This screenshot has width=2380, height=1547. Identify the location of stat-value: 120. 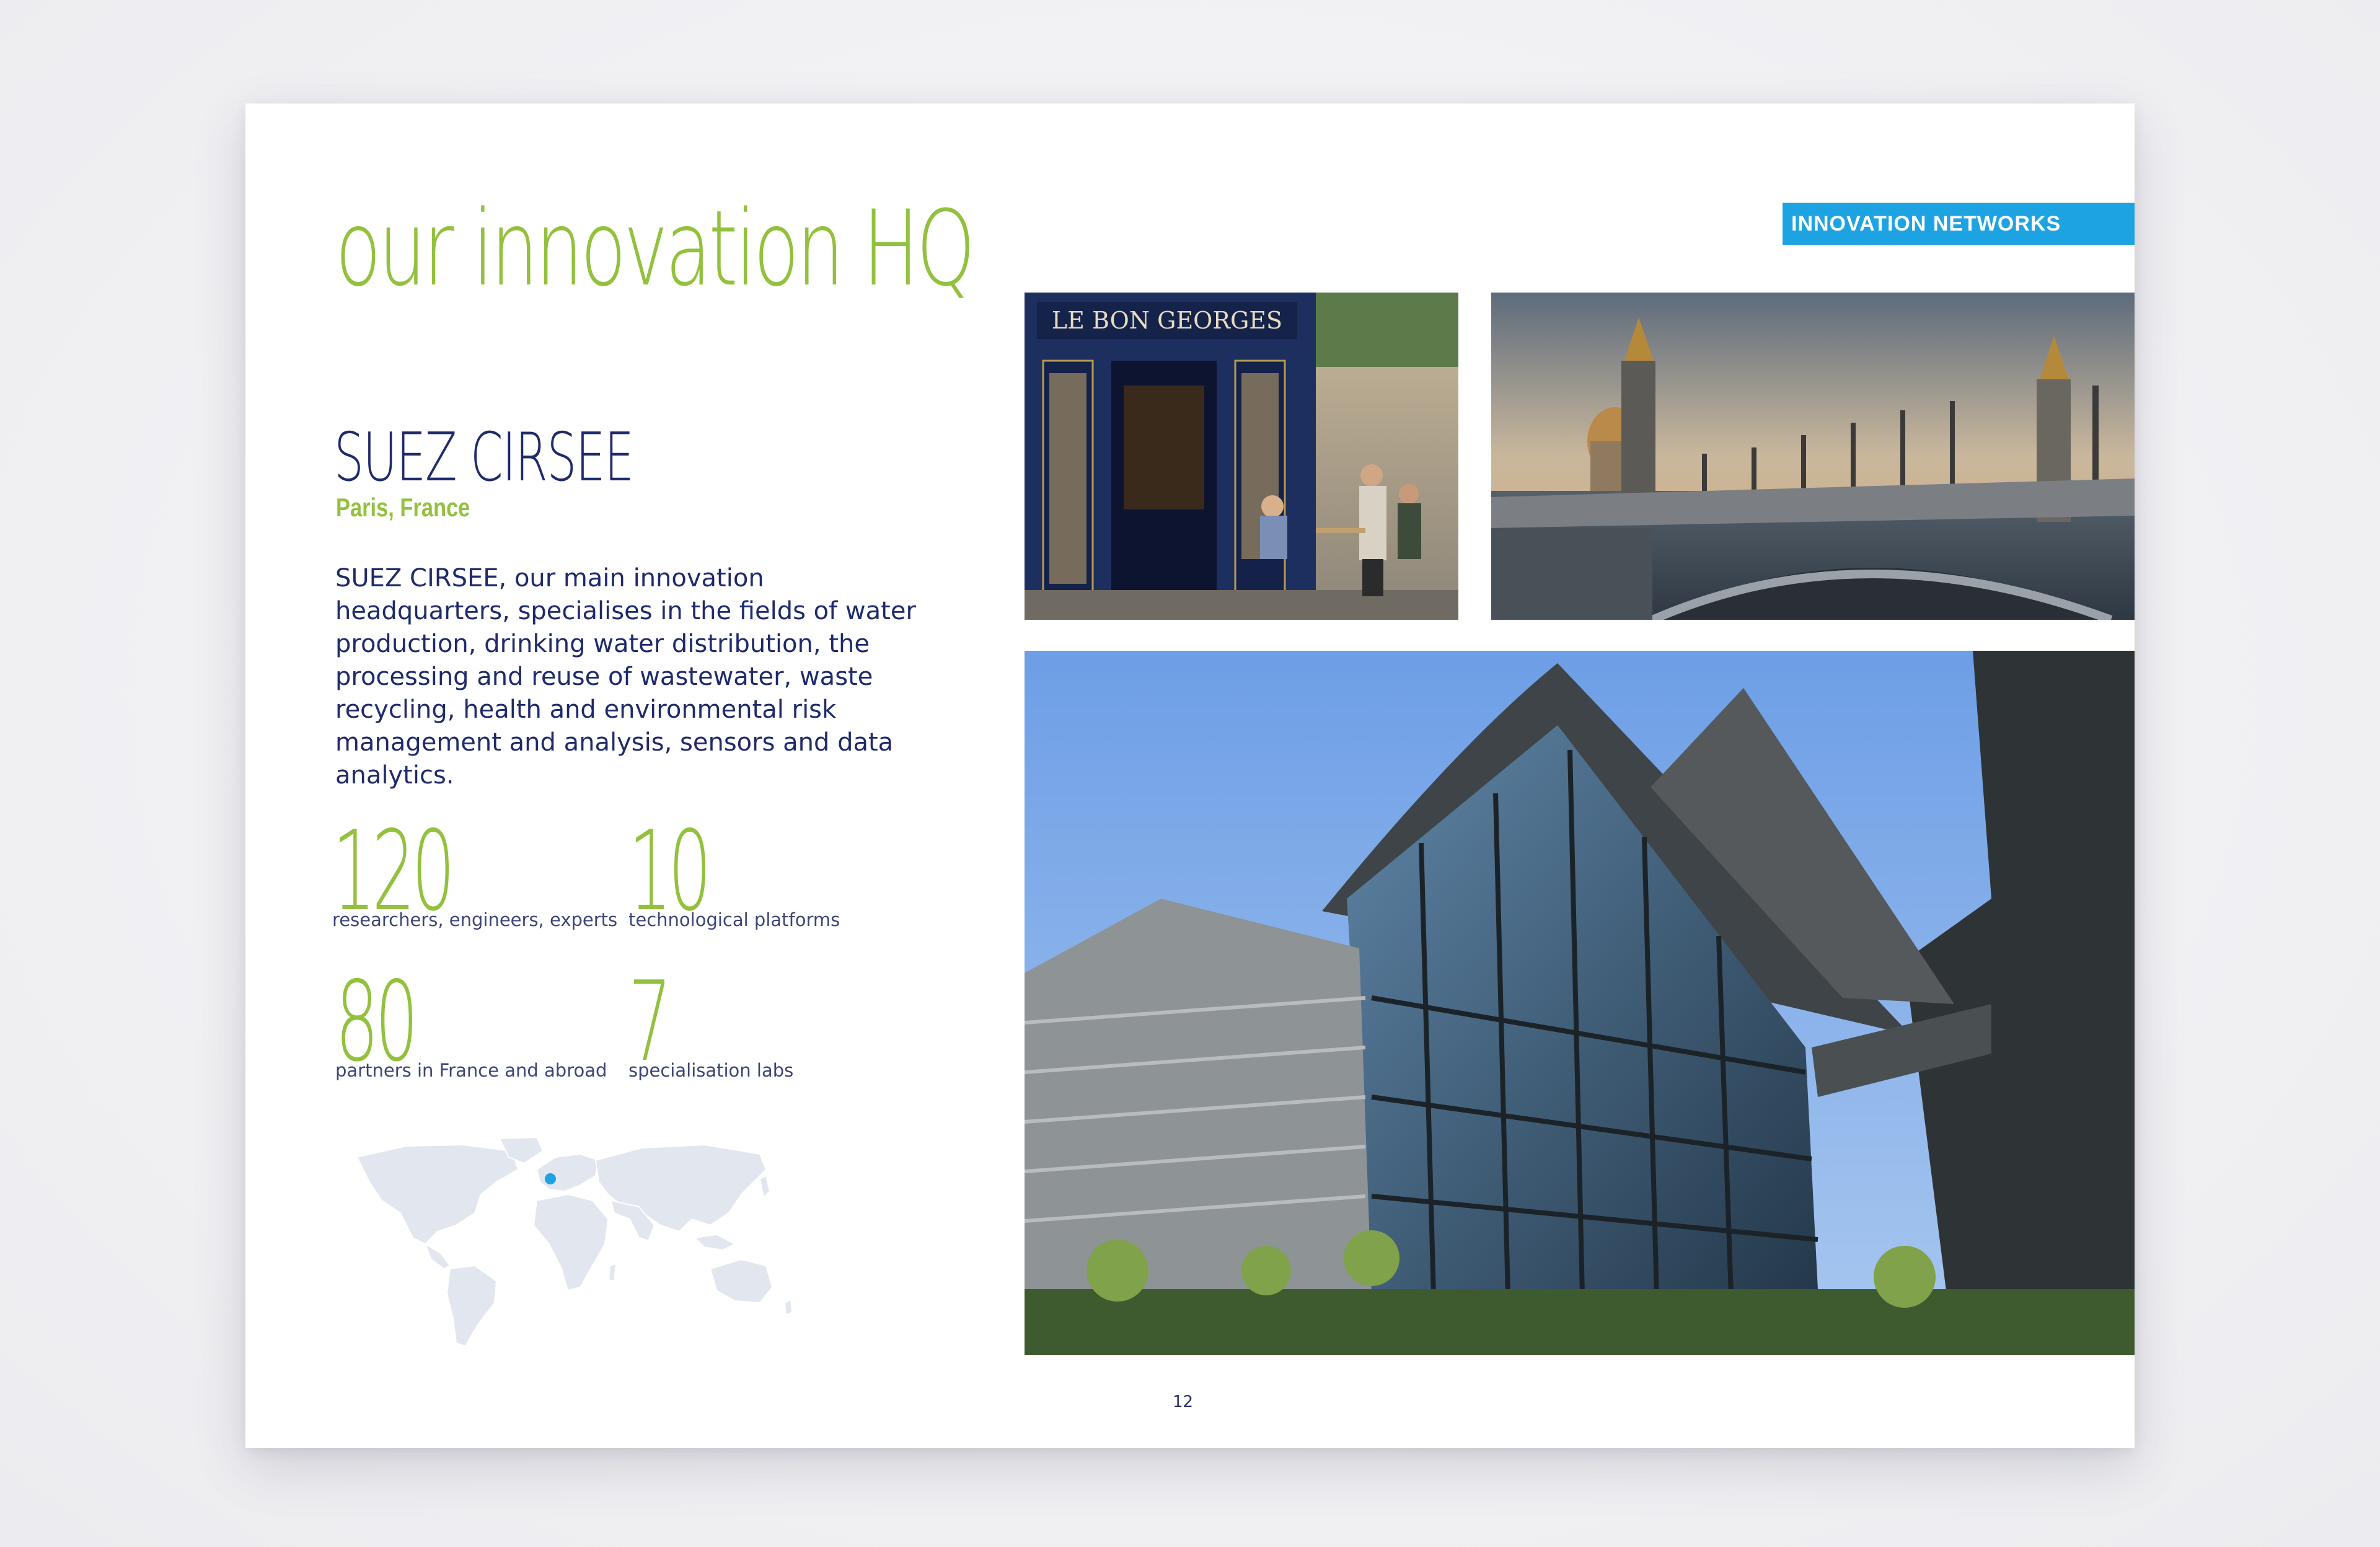
(393, 871).